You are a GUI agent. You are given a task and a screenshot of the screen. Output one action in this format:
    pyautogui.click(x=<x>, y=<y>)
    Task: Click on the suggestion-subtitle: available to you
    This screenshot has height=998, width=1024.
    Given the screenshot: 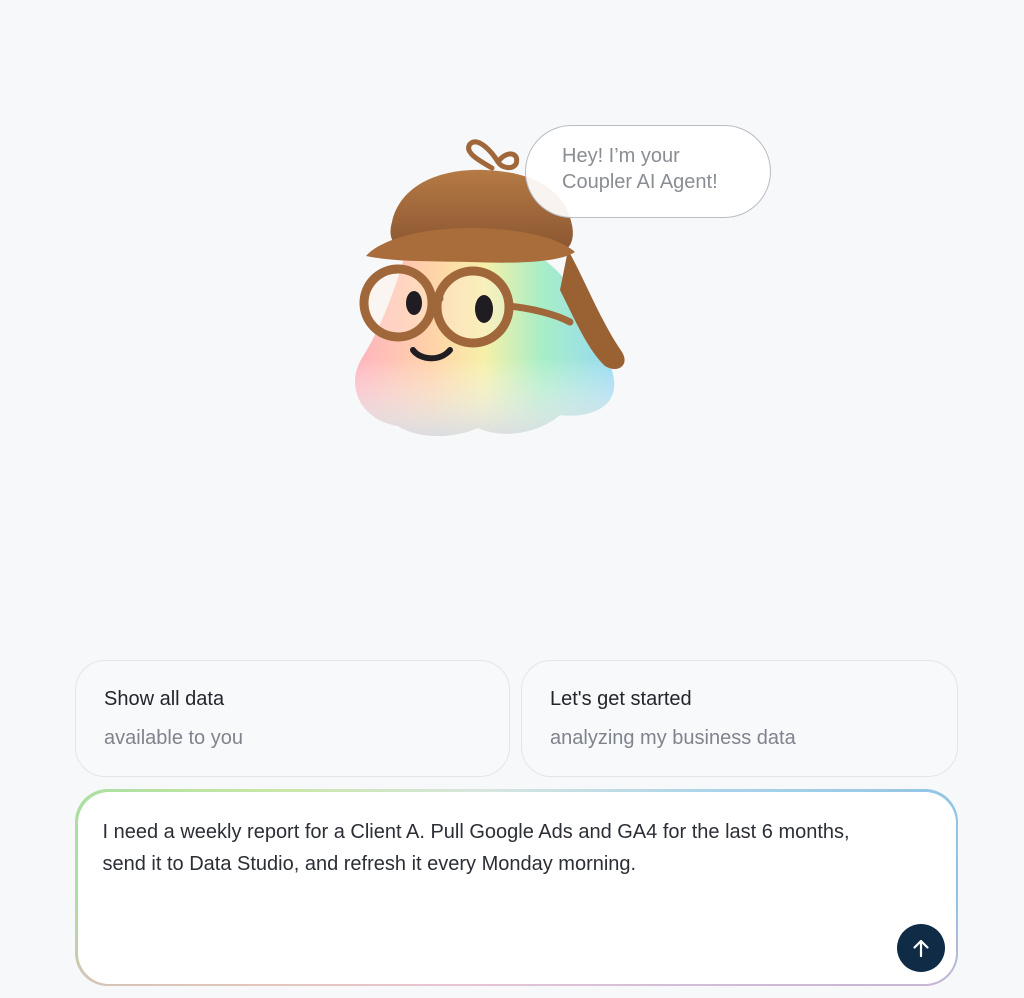 What is the action you would take?
    pyautogui.click(x=173, y=738)
    